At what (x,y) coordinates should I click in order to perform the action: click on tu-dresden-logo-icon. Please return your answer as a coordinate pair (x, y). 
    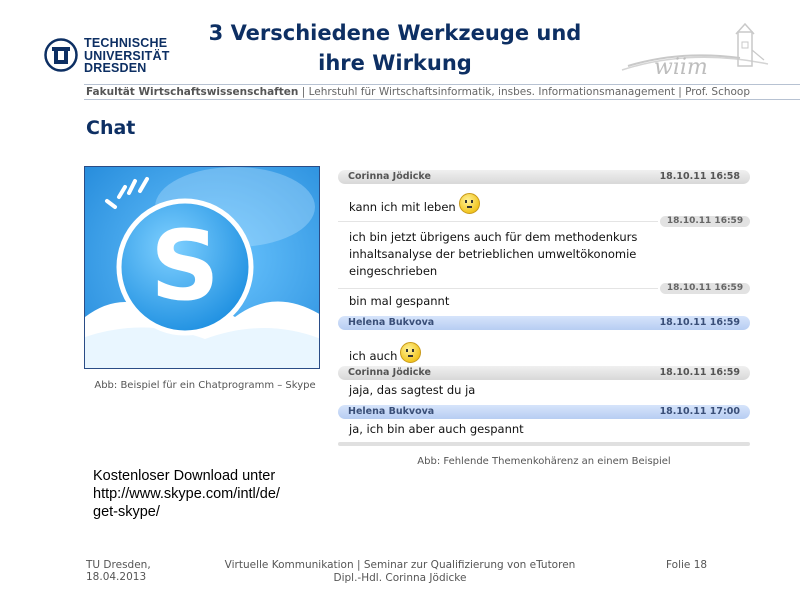
    Looking at the image, I should click on (61, 55).